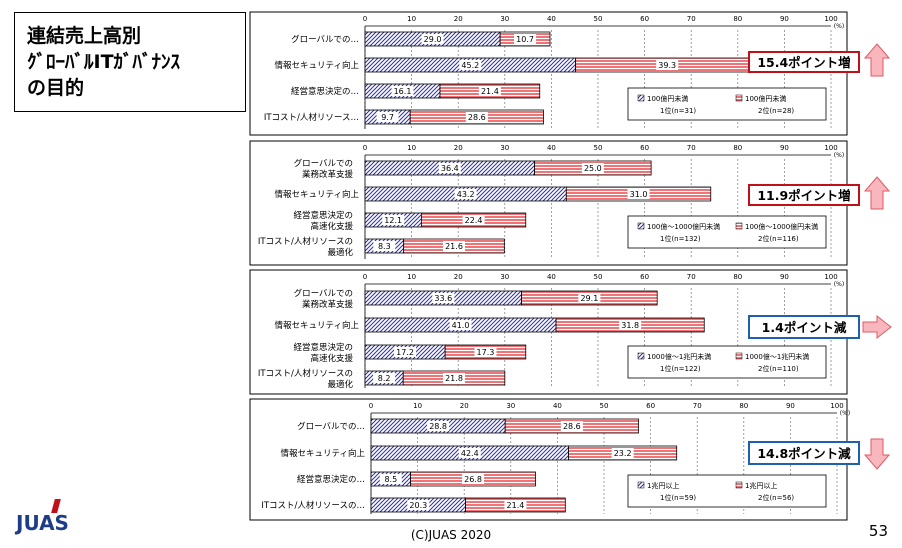 The height and width of the screenshot is (548, 902). Describe the element at coordinates (328, 304) in the screenshot. I see `category-label: 業務改革支援` at that location.